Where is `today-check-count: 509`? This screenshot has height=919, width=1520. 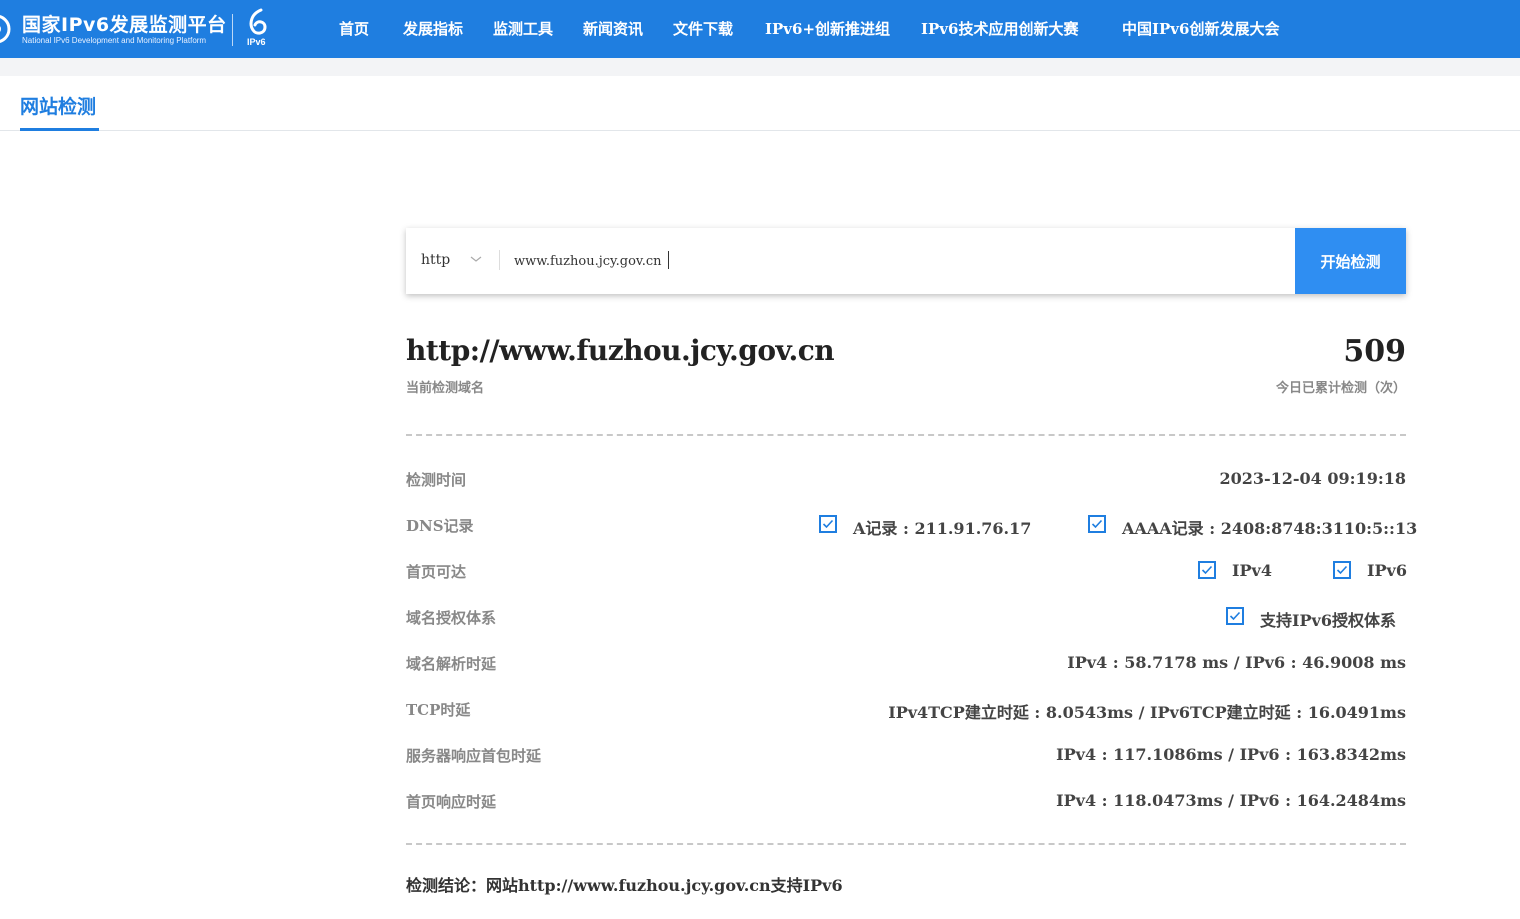 today-check-count: 509 is located at coordinates (1374, 351).